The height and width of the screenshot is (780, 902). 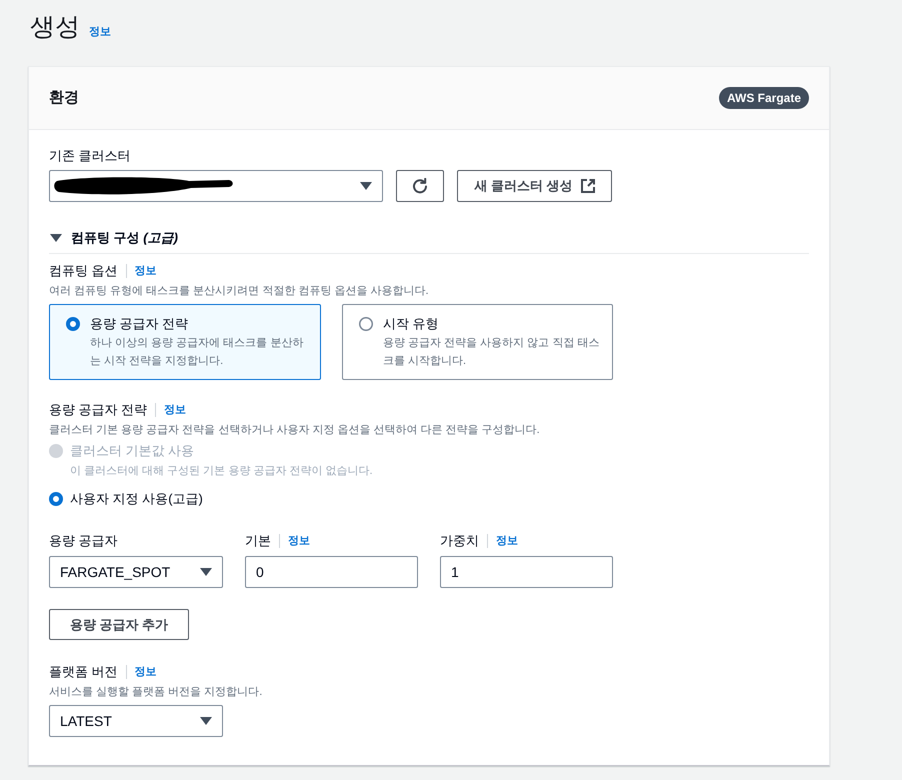 What do you see at coordinates (136, 499) in the screenshot?
I see `radio-label: 사용자 지정 사용(고급)` at bounding box center [136, 499].